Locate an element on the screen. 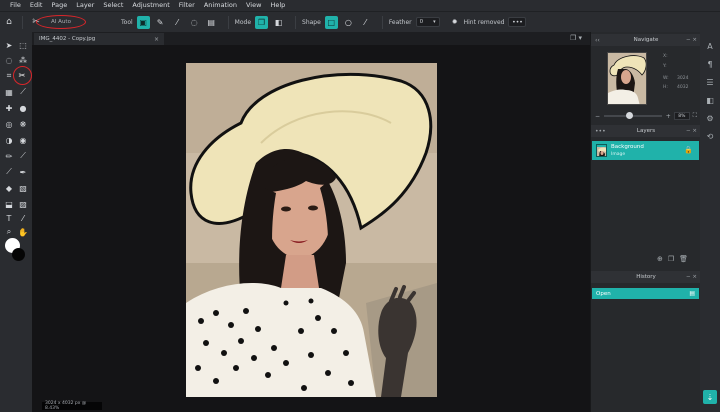  chevron-down-icon: ▾ is located at coordinates (434, 22).